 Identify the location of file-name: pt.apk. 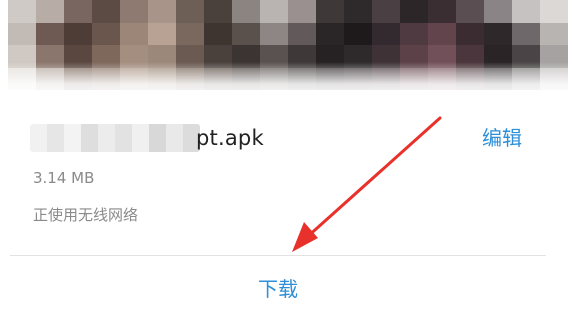
(230, 138).